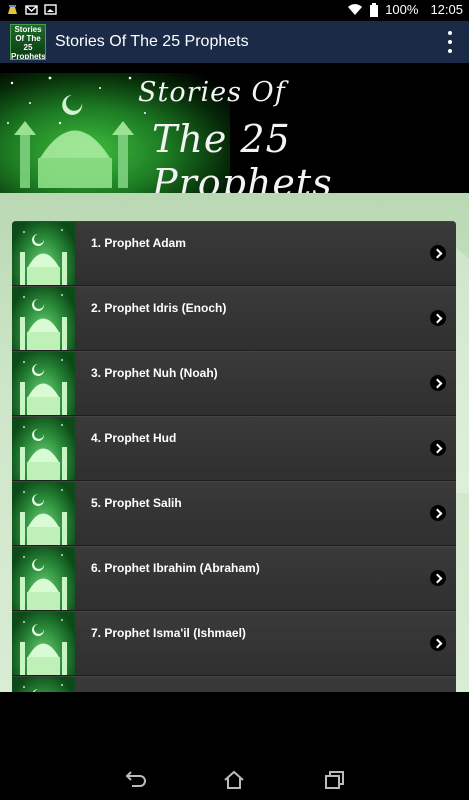 This screenshot has height=800, width=469. Describe the element at coordinates (12, 9) in the screenshot. I see `notification-icon` at that location.